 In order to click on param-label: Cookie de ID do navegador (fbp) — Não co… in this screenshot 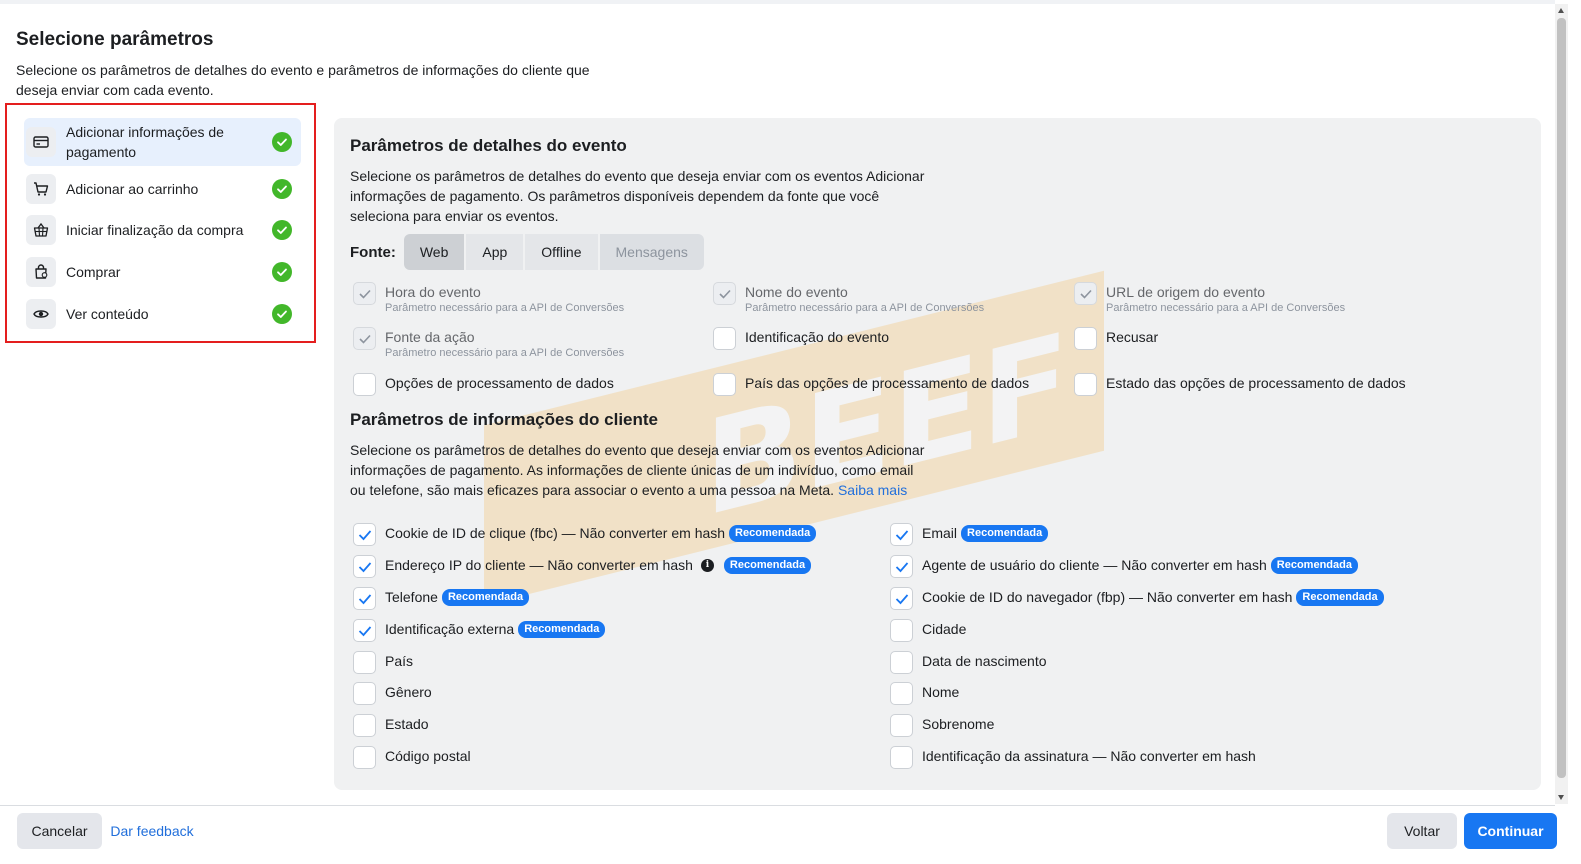, I will do `click(1107, 597)`.